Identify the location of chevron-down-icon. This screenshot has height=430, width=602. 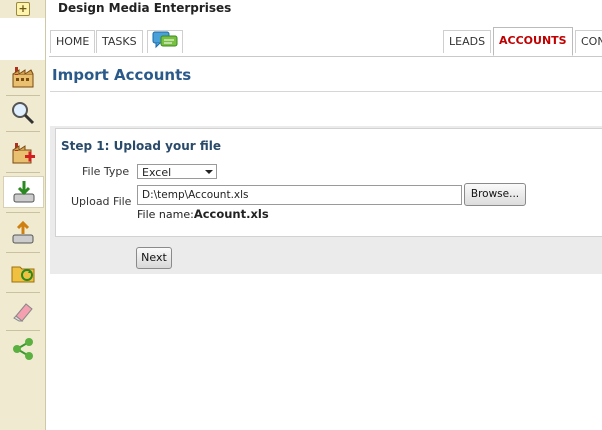
(209, 172).